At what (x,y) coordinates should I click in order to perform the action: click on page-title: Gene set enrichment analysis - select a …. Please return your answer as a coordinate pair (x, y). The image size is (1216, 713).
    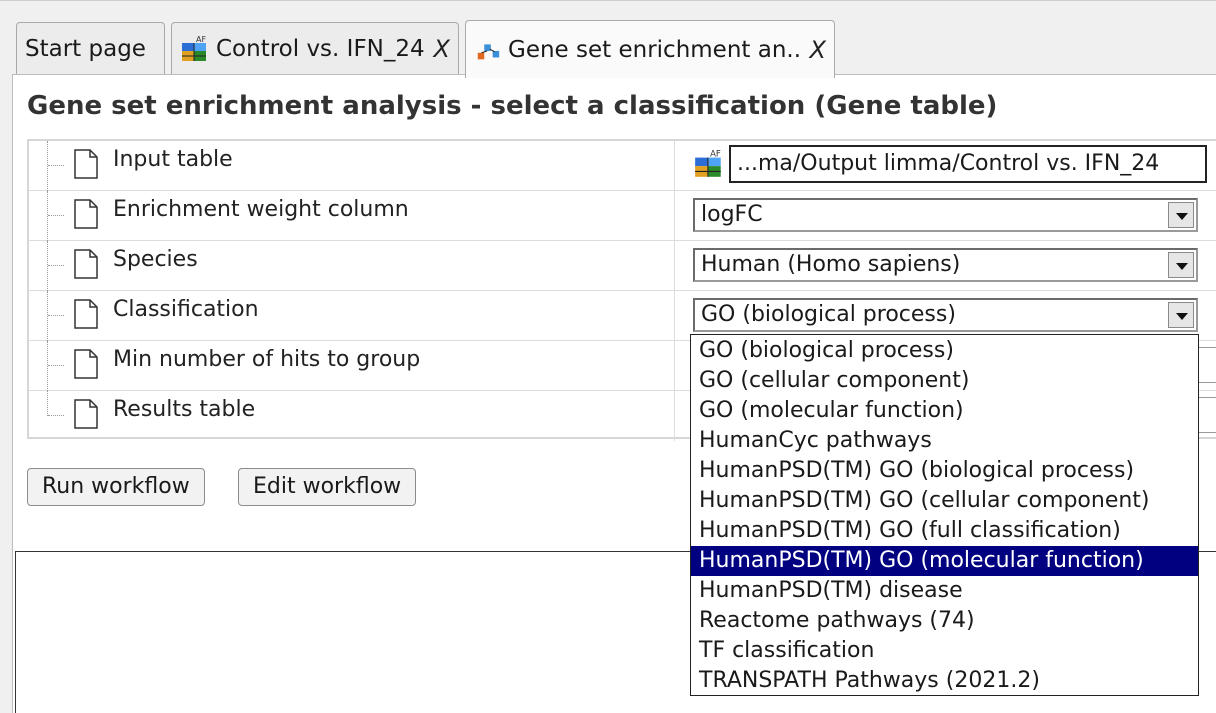
    Looking at the image, I should click on (512, 106).